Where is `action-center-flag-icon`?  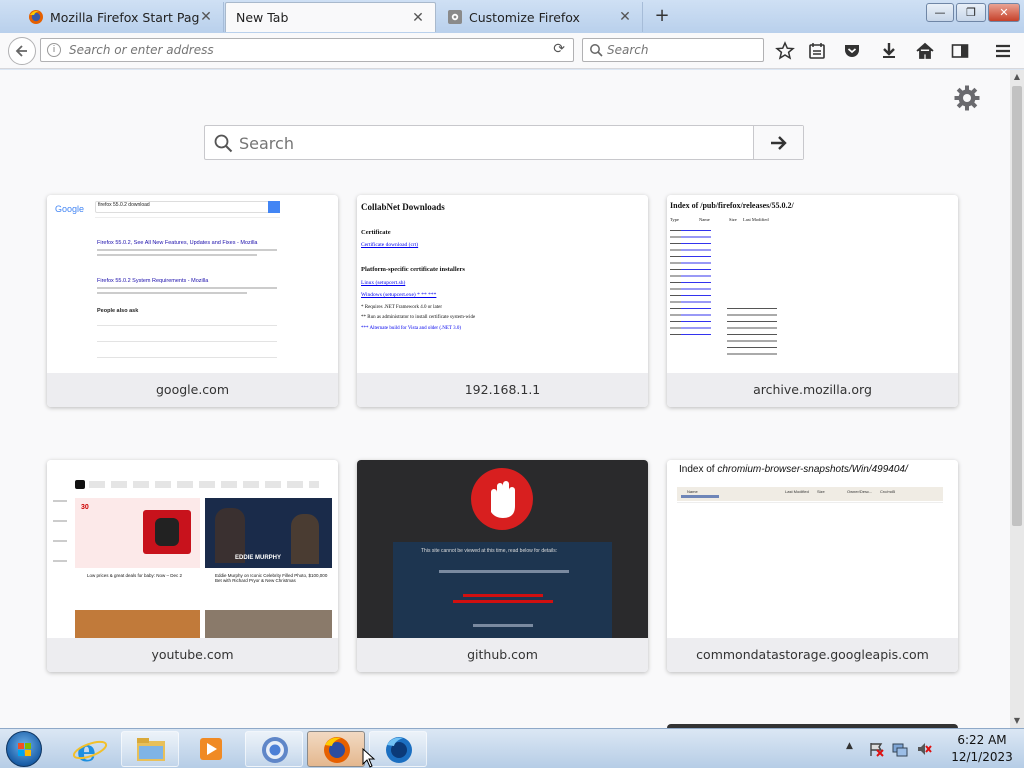 action-center-flag-icon is located at coordinates (876, 749).